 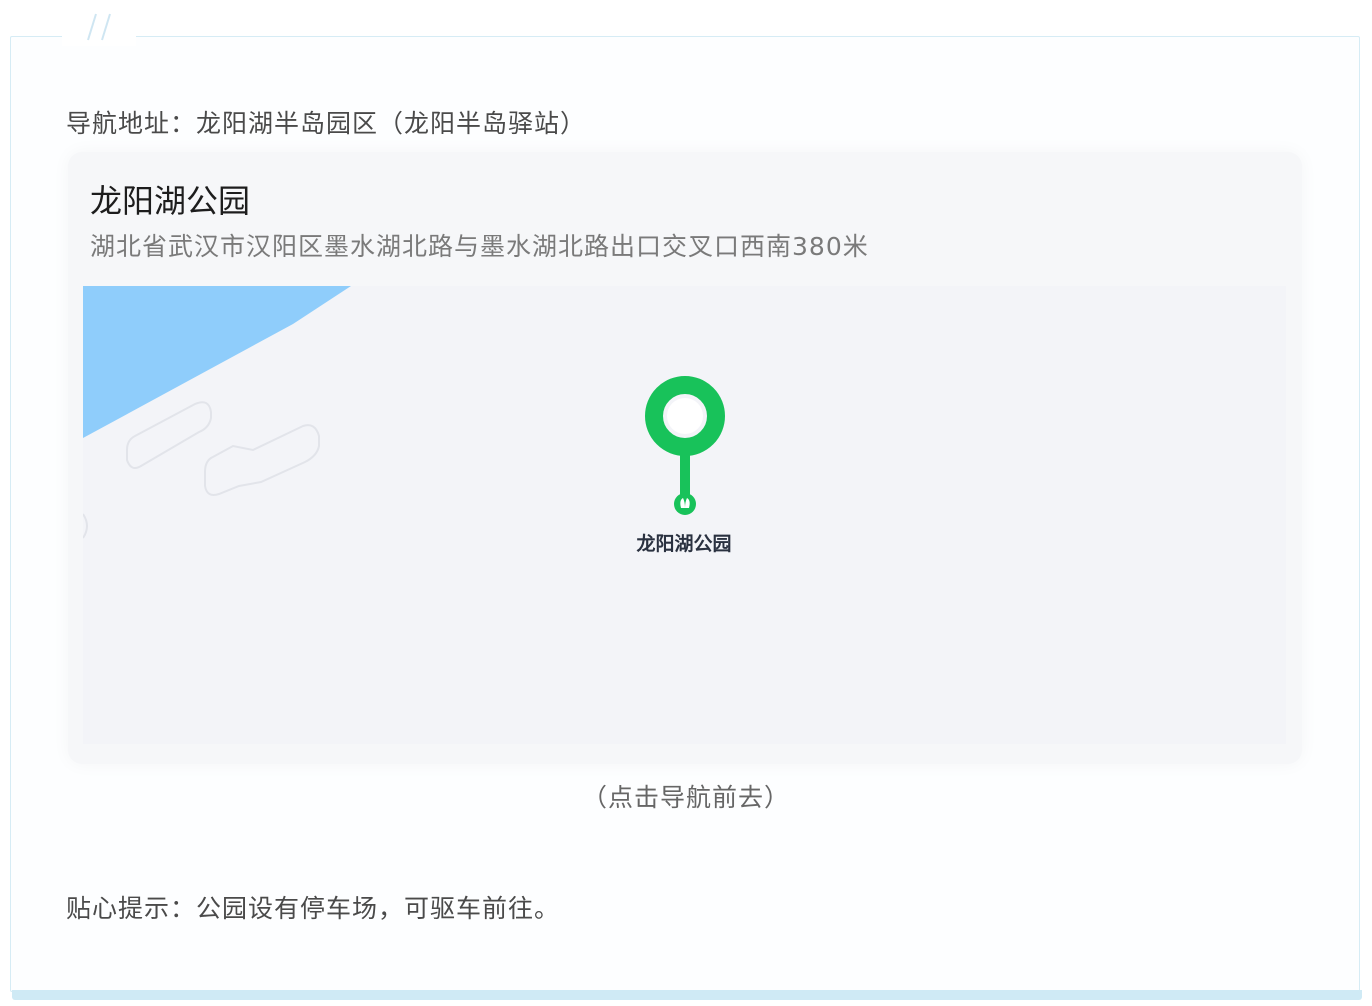 I want to click on nav-address-text: 导航地址：龙阳湖半岛园区（龙阳半岛驿站）, so click(x=326, y=123).